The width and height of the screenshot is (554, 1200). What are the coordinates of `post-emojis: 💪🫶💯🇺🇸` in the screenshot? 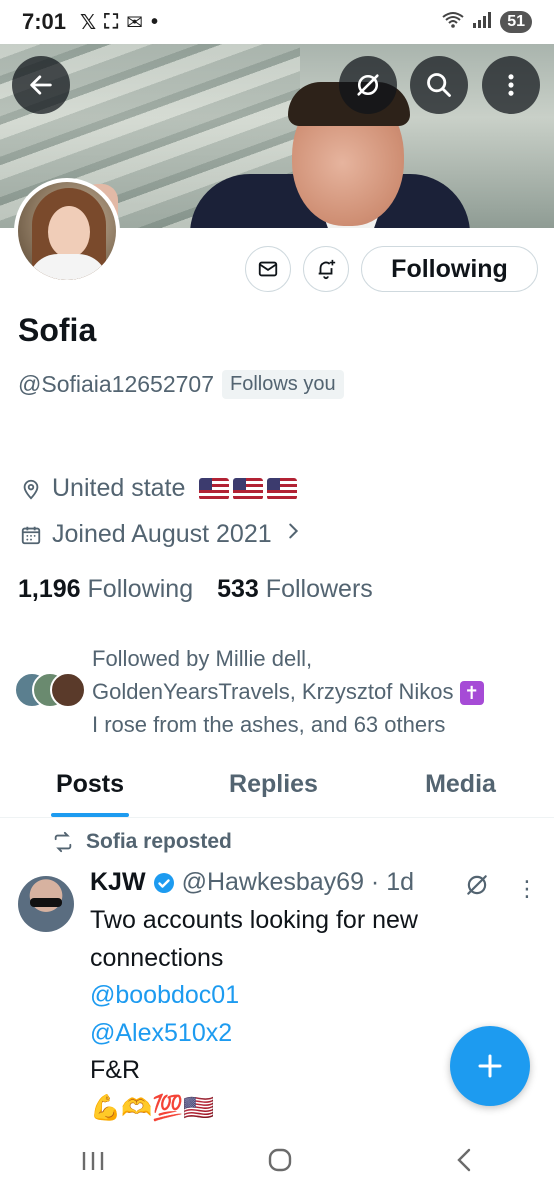 It's located at (152, 1107).